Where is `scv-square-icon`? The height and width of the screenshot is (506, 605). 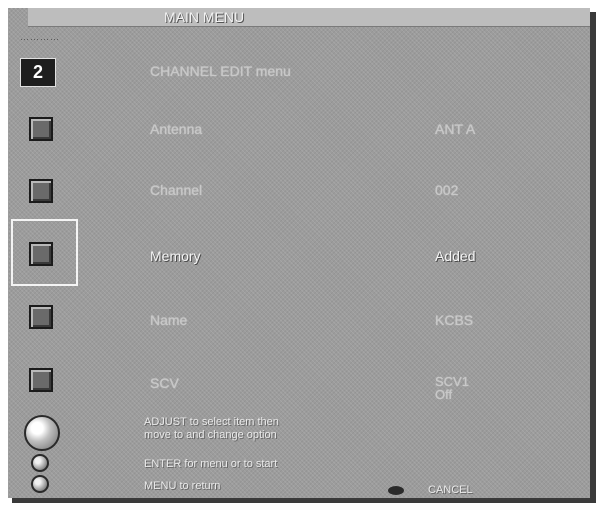
scv-square-icon is located at coordinates (41, 380).